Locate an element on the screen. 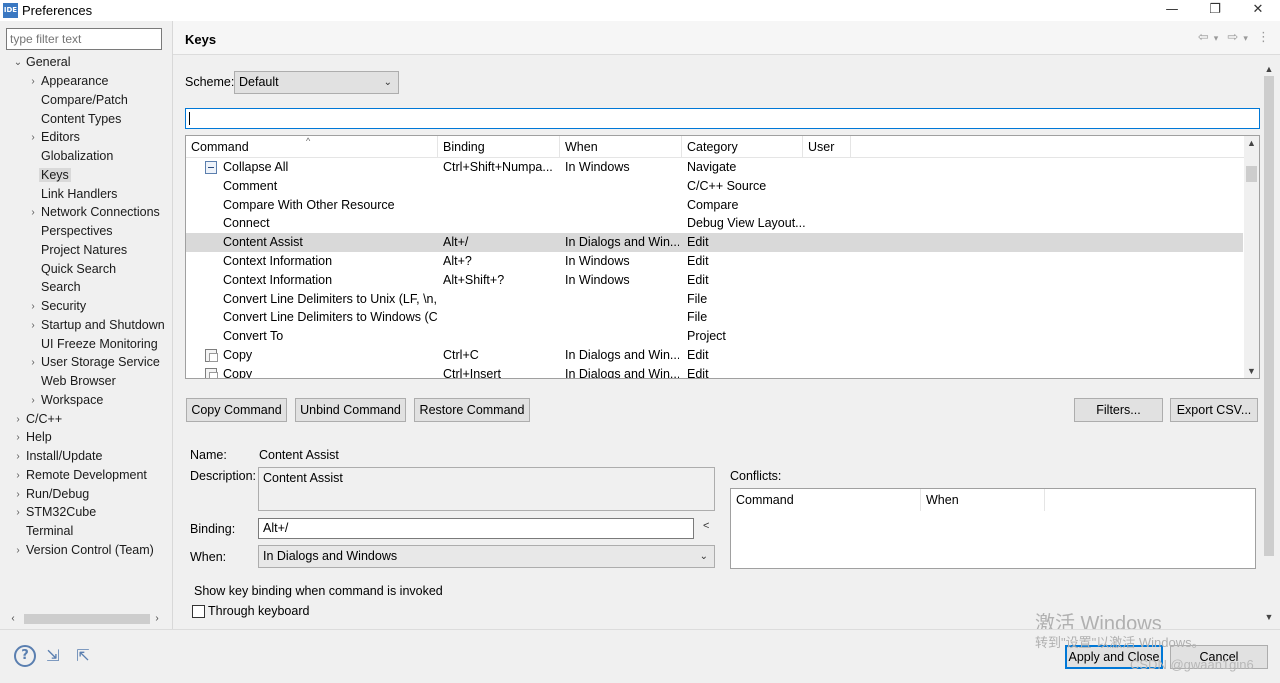 This screenshot has height=683, width=1280. table-row: Comment C/C++ Source is located at coordinates (714, 186).